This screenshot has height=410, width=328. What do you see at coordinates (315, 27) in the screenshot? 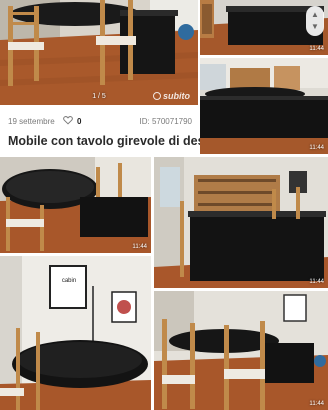
I see `chevron-down-icon: ▼` at bounding box center [315, 27].